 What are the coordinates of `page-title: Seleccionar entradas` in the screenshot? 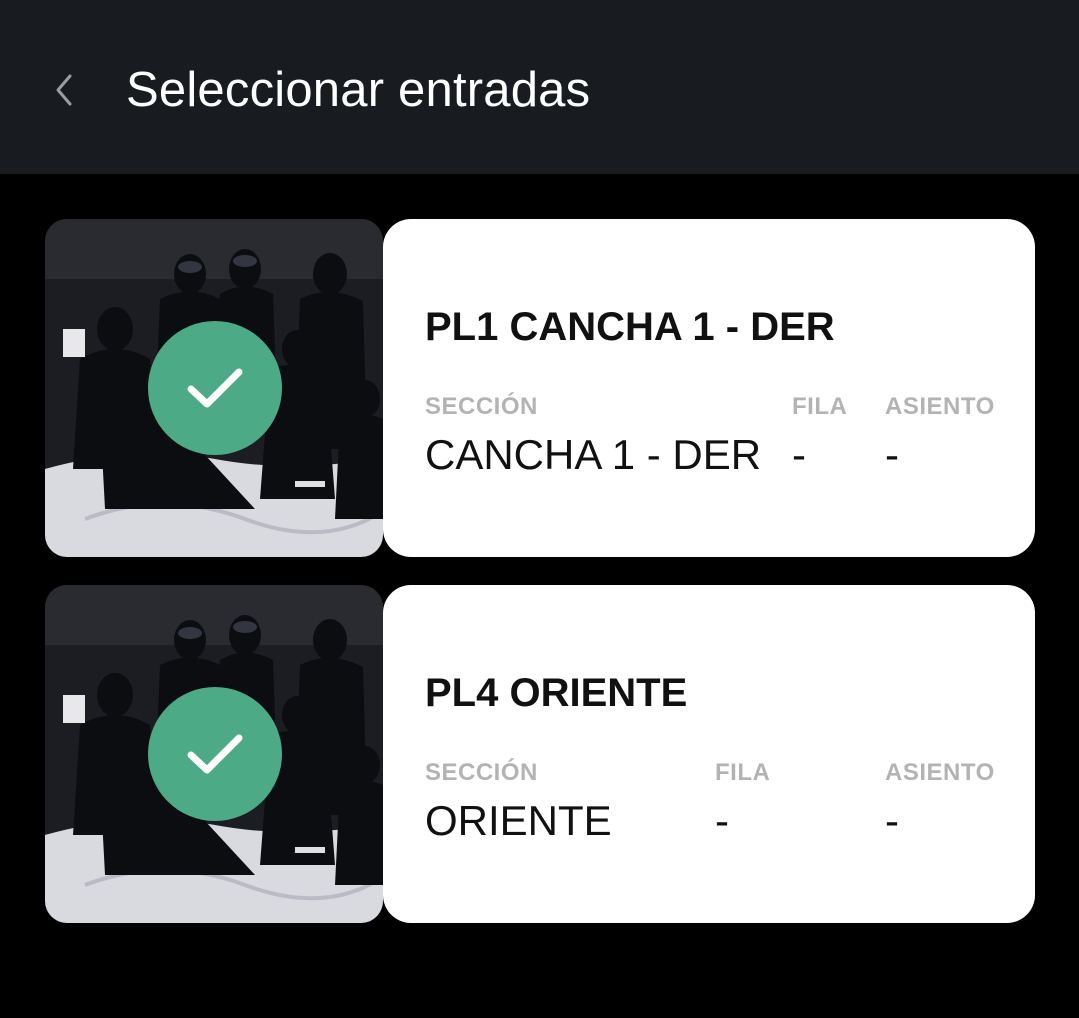 It's located at (358, 90).